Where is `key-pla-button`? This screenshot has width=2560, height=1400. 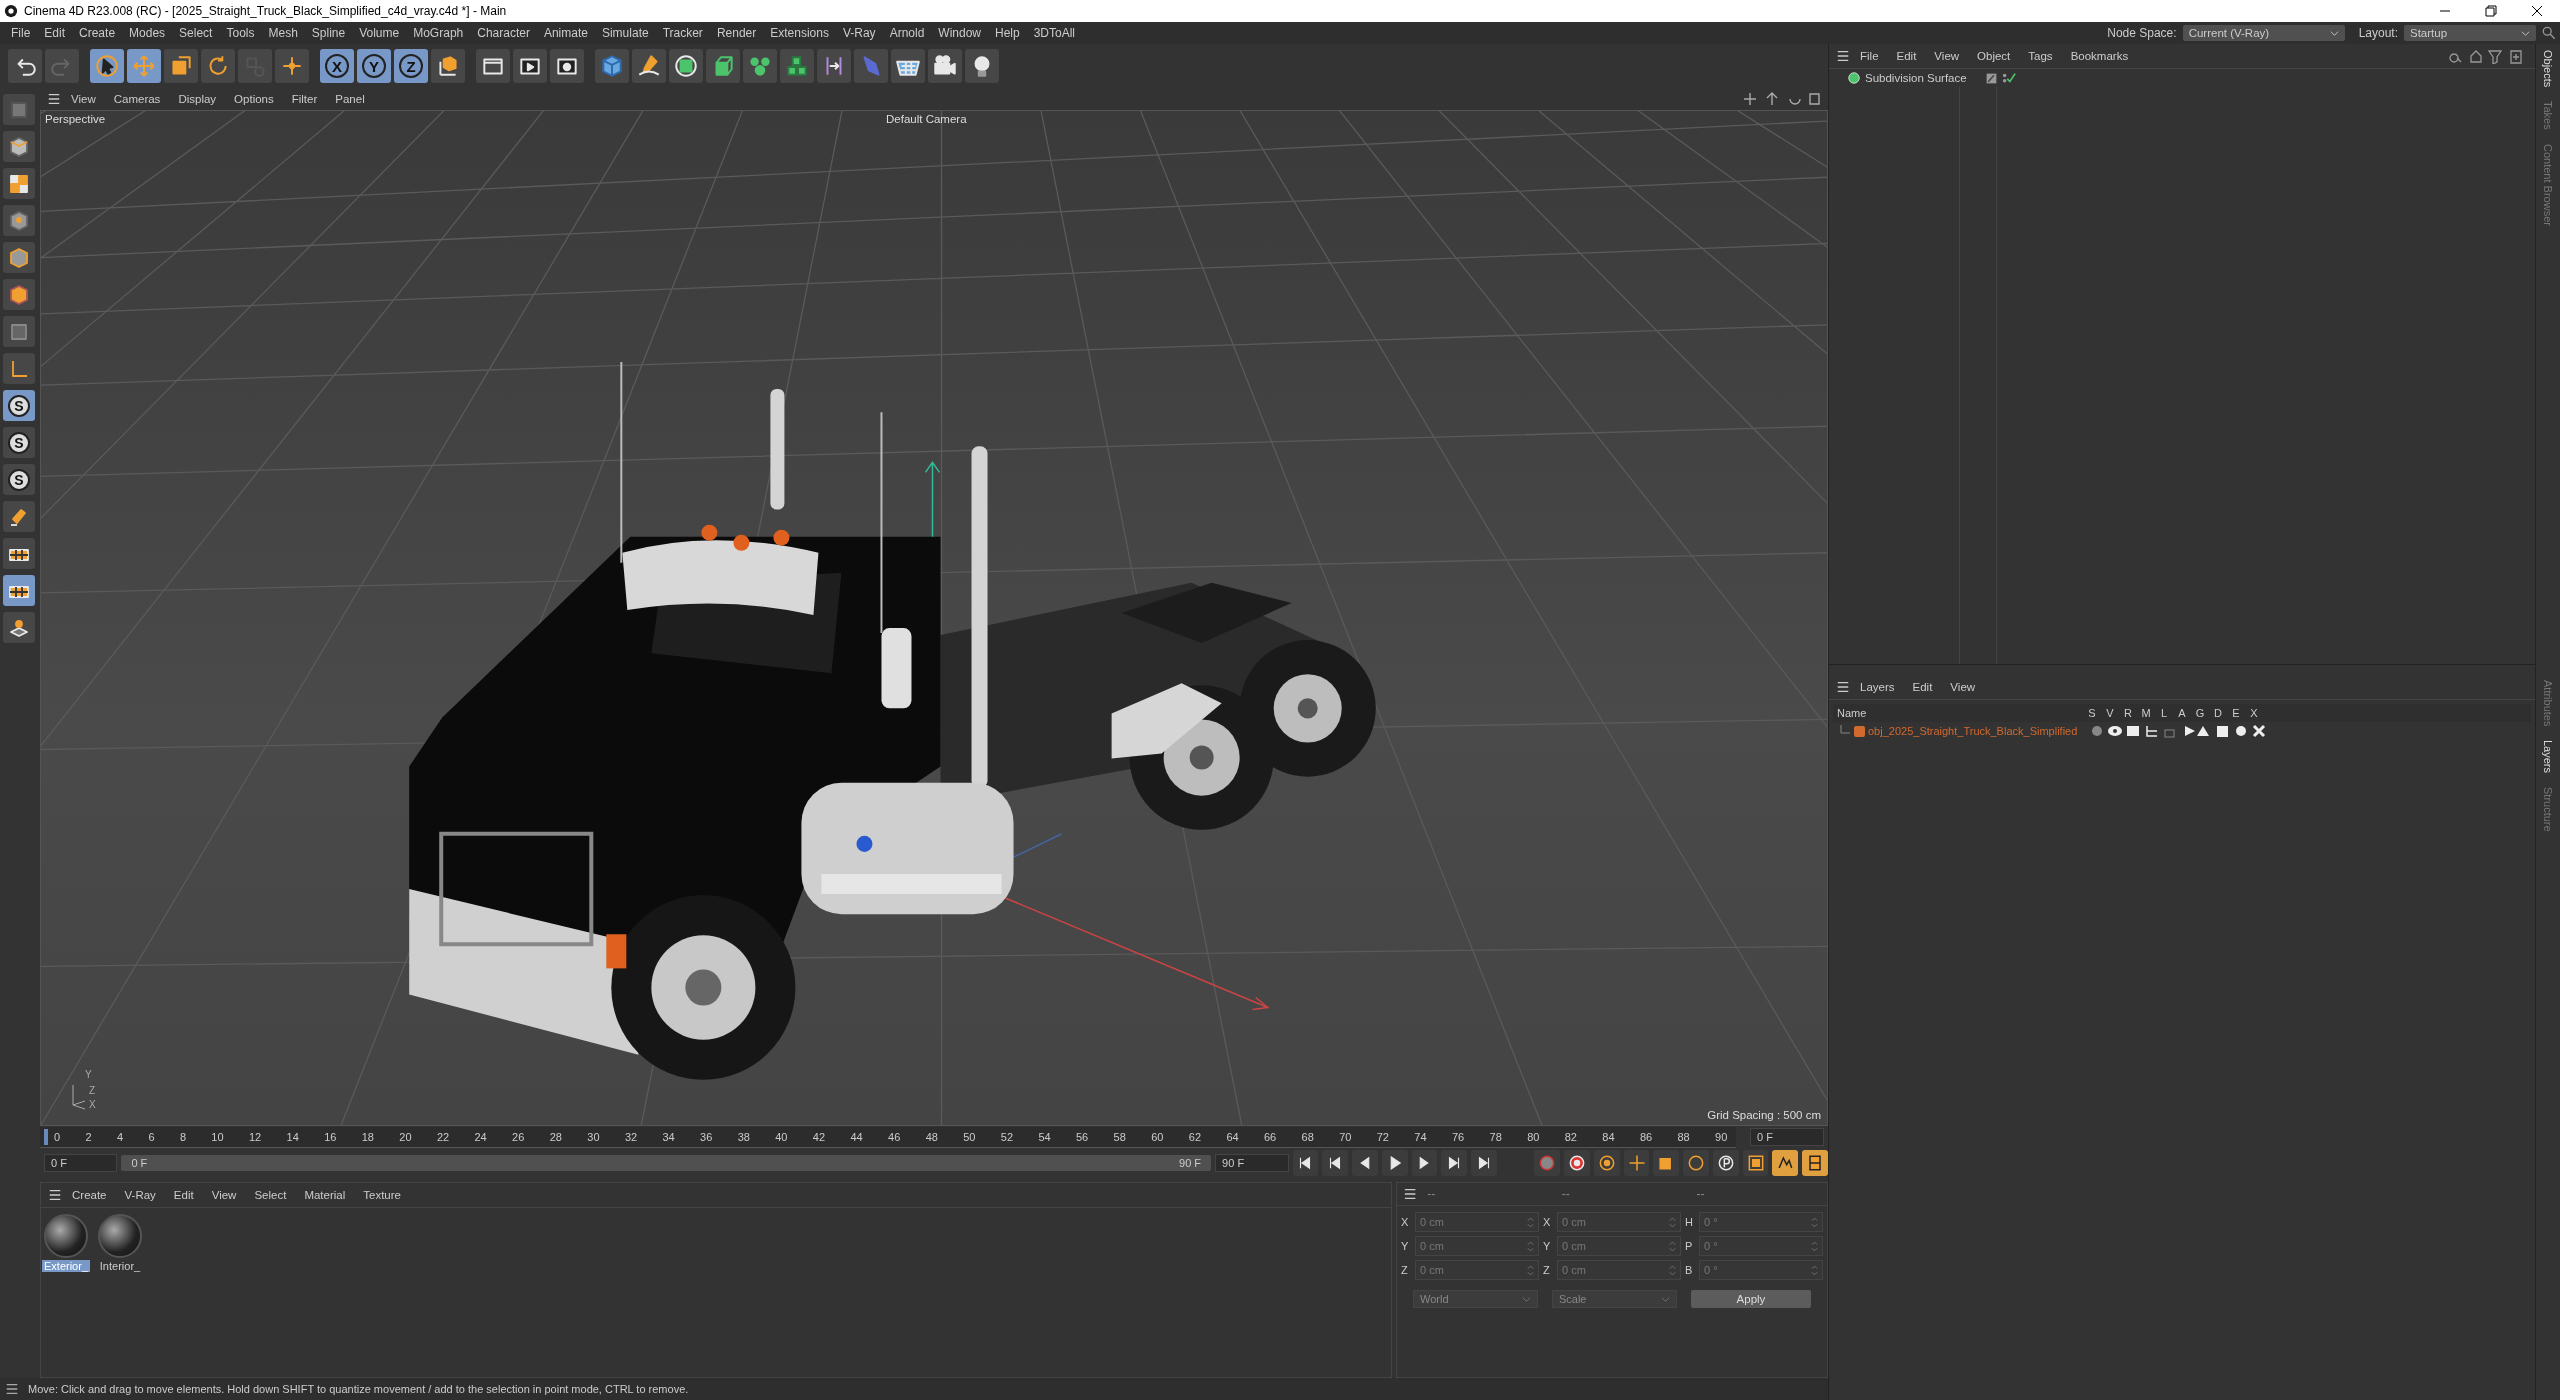 key-pla-button is located at coordinates (1755, 1163).